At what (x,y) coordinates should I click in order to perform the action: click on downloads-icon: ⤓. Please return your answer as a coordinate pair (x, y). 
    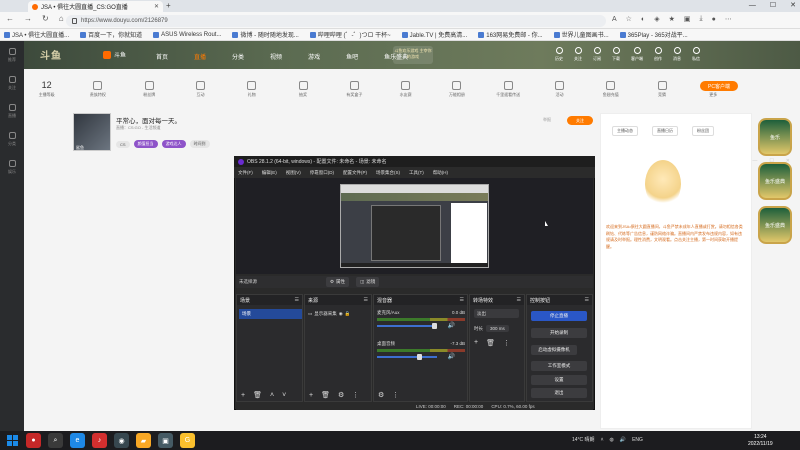
    Looking at the image, I should click on (700, 19).